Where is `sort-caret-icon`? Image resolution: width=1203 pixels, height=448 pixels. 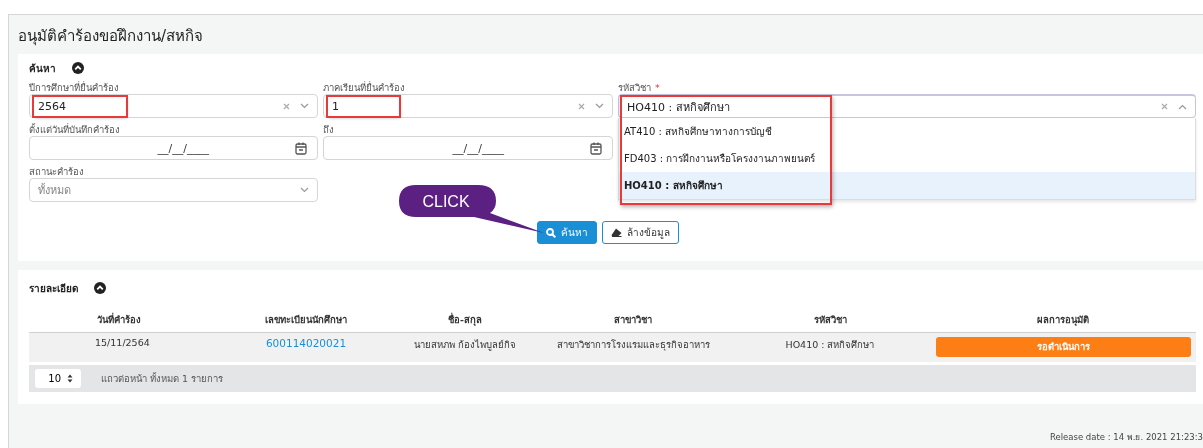
sort-caret-icon is located at coordinates (70, 378).